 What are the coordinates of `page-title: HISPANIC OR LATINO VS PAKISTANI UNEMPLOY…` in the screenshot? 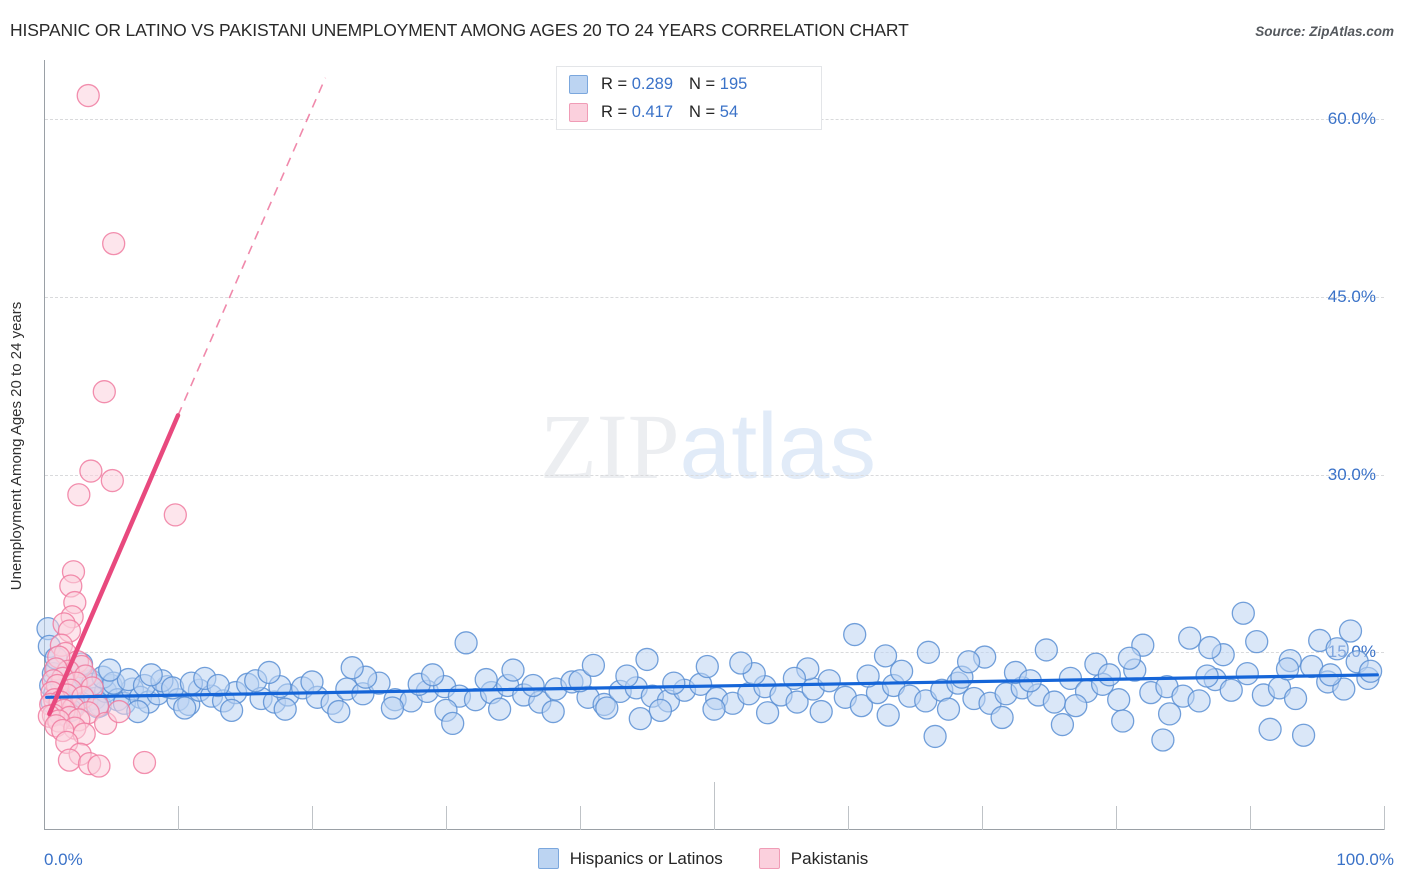 It's located at (459, 30).